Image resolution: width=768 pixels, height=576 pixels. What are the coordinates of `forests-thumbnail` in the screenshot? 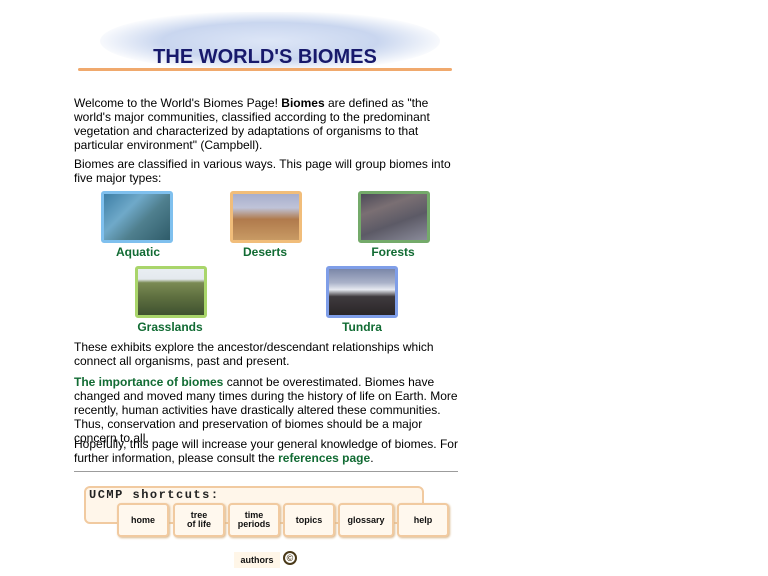 It's located at (394, 217).